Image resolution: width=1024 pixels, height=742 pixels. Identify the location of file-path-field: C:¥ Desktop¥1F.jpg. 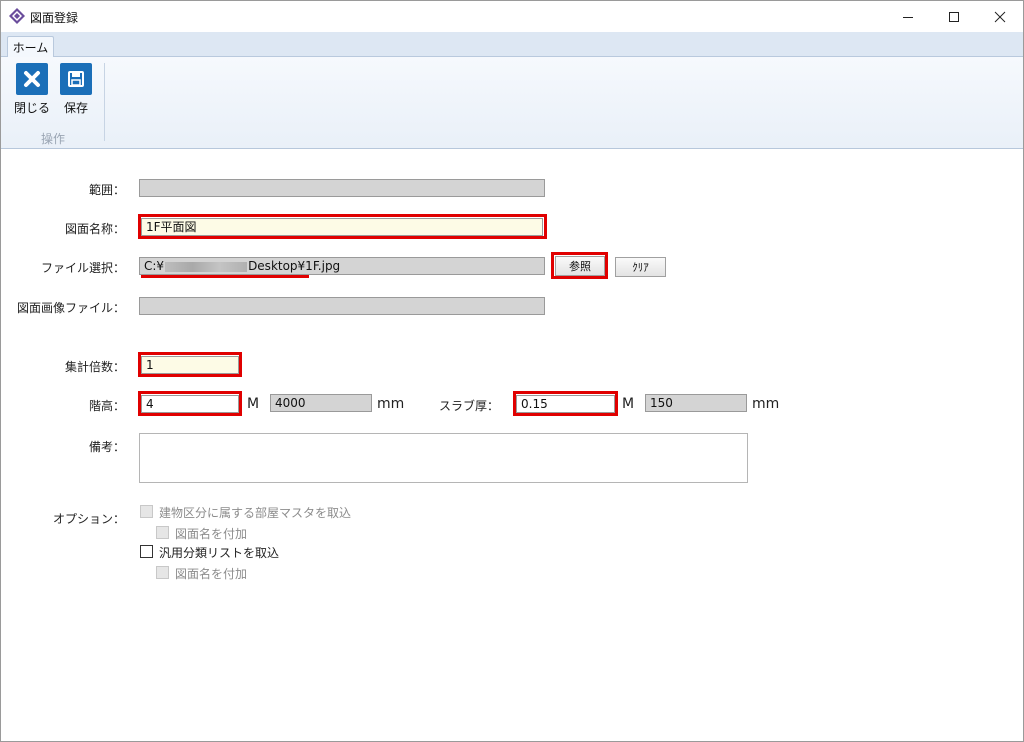
(342, 266).